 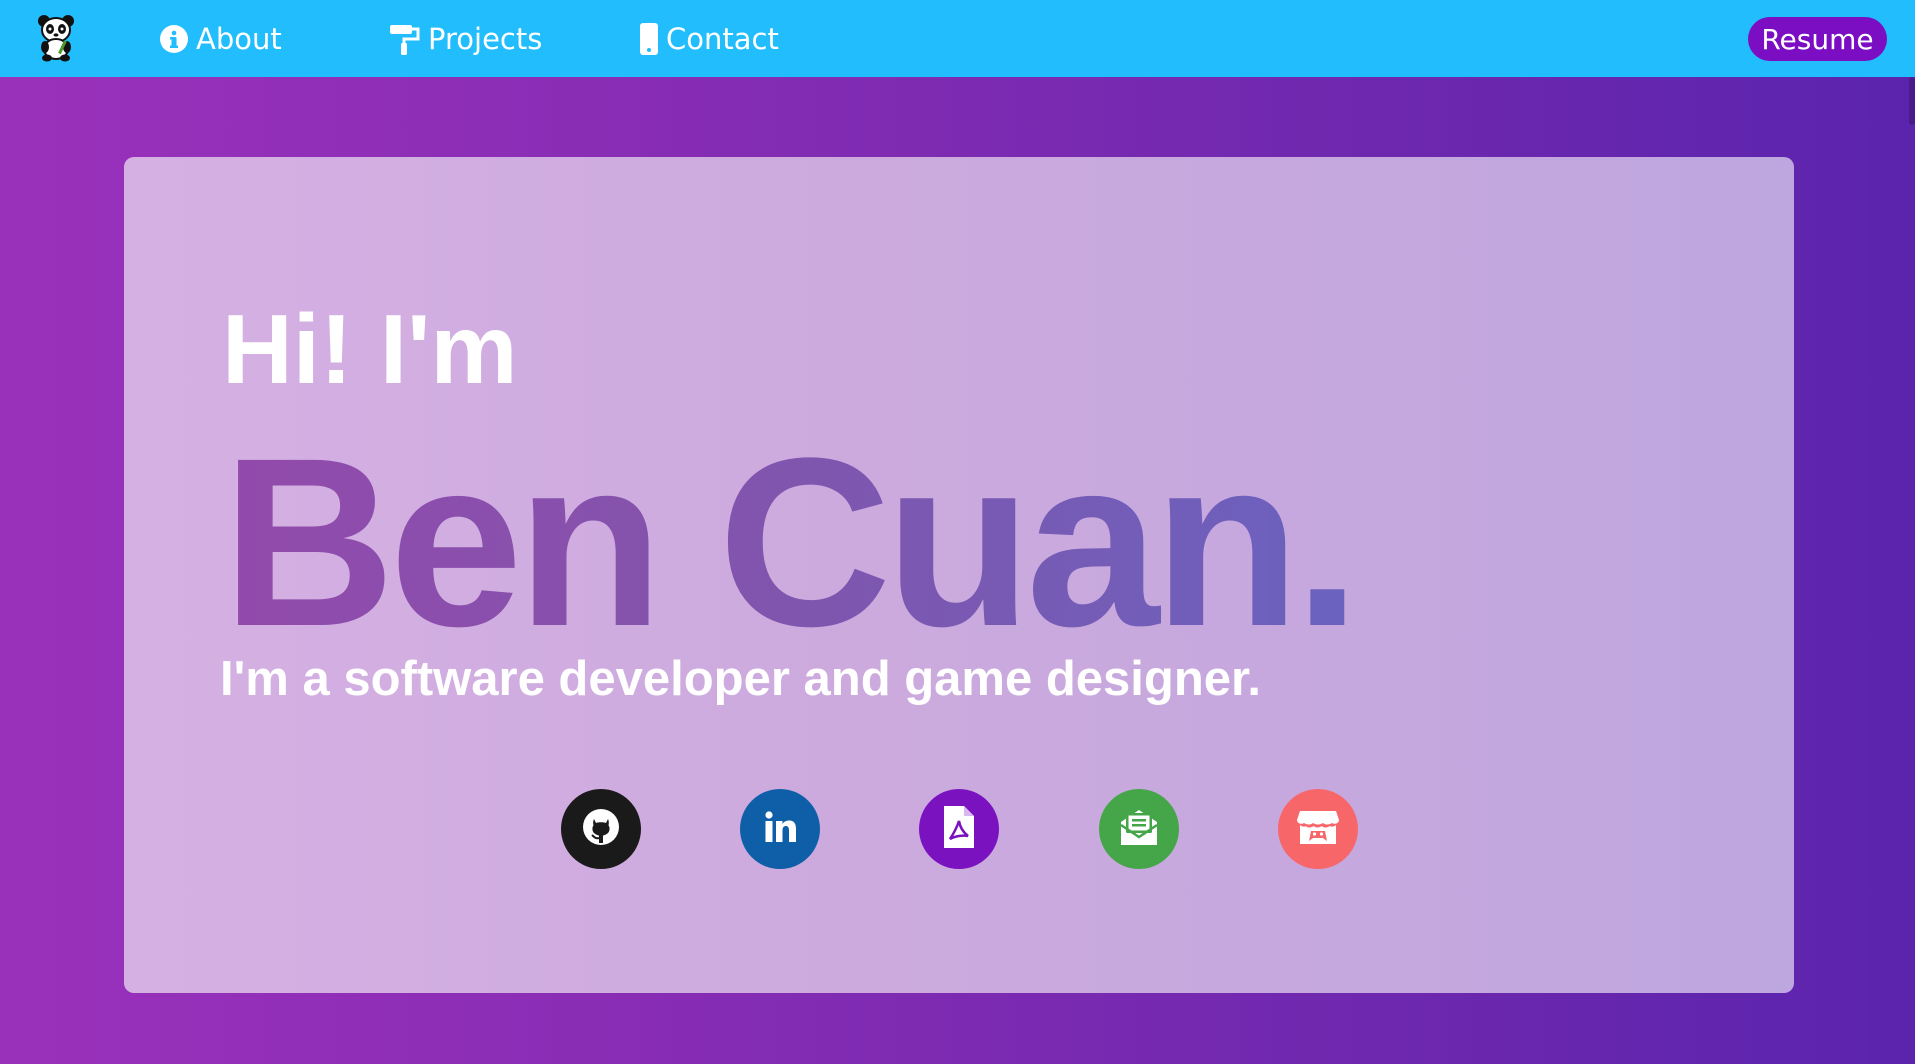 I want to click on nav-link-label: About, so click(x=239, y=38).